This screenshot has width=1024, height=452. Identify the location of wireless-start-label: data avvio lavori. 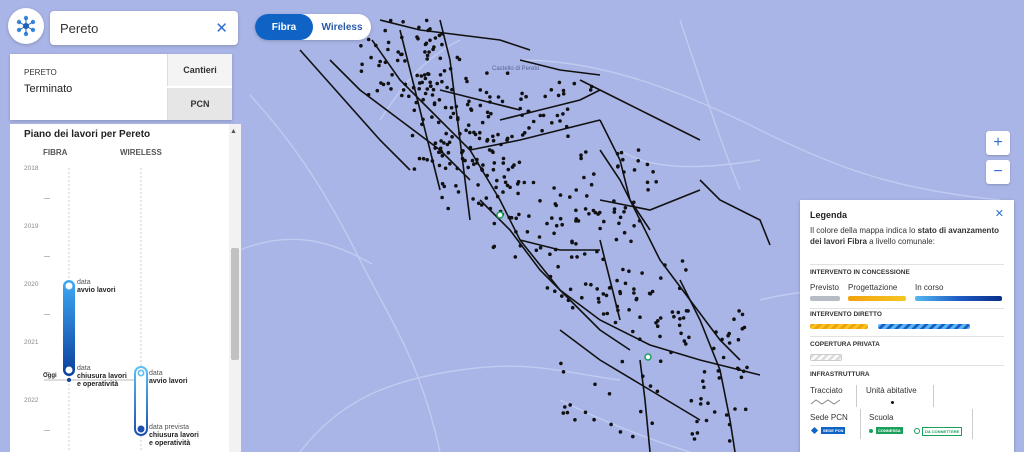
(168, 377).